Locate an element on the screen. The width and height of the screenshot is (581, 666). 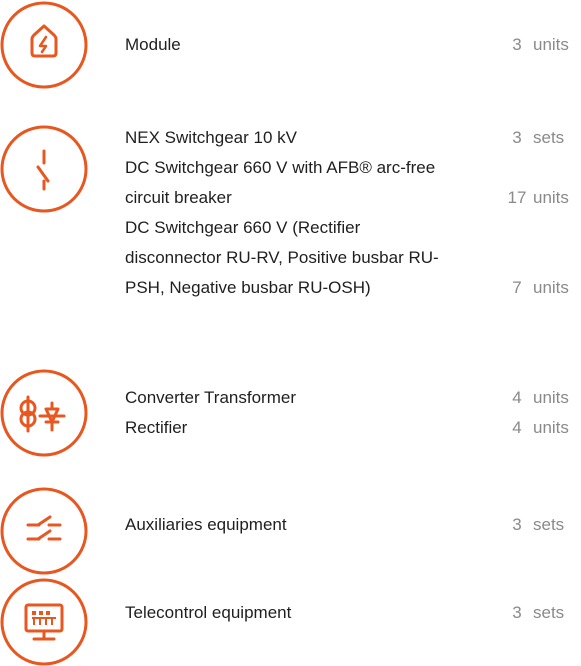
house-lightning-icon is located at coordinates (44, 45).